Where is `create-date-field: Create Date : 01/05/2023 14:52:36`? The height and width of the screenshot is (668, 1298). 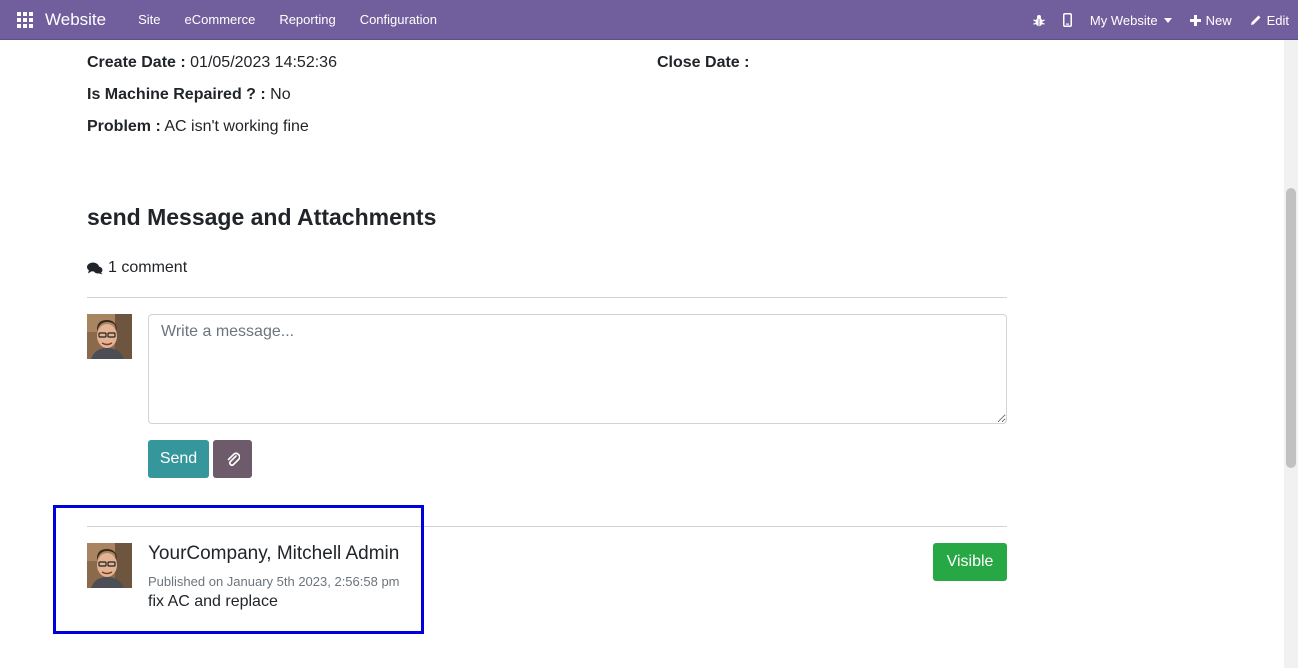
create-date-field: Create Date : 01/05/2023 14:52:36 is located at coordinates (212, 63).